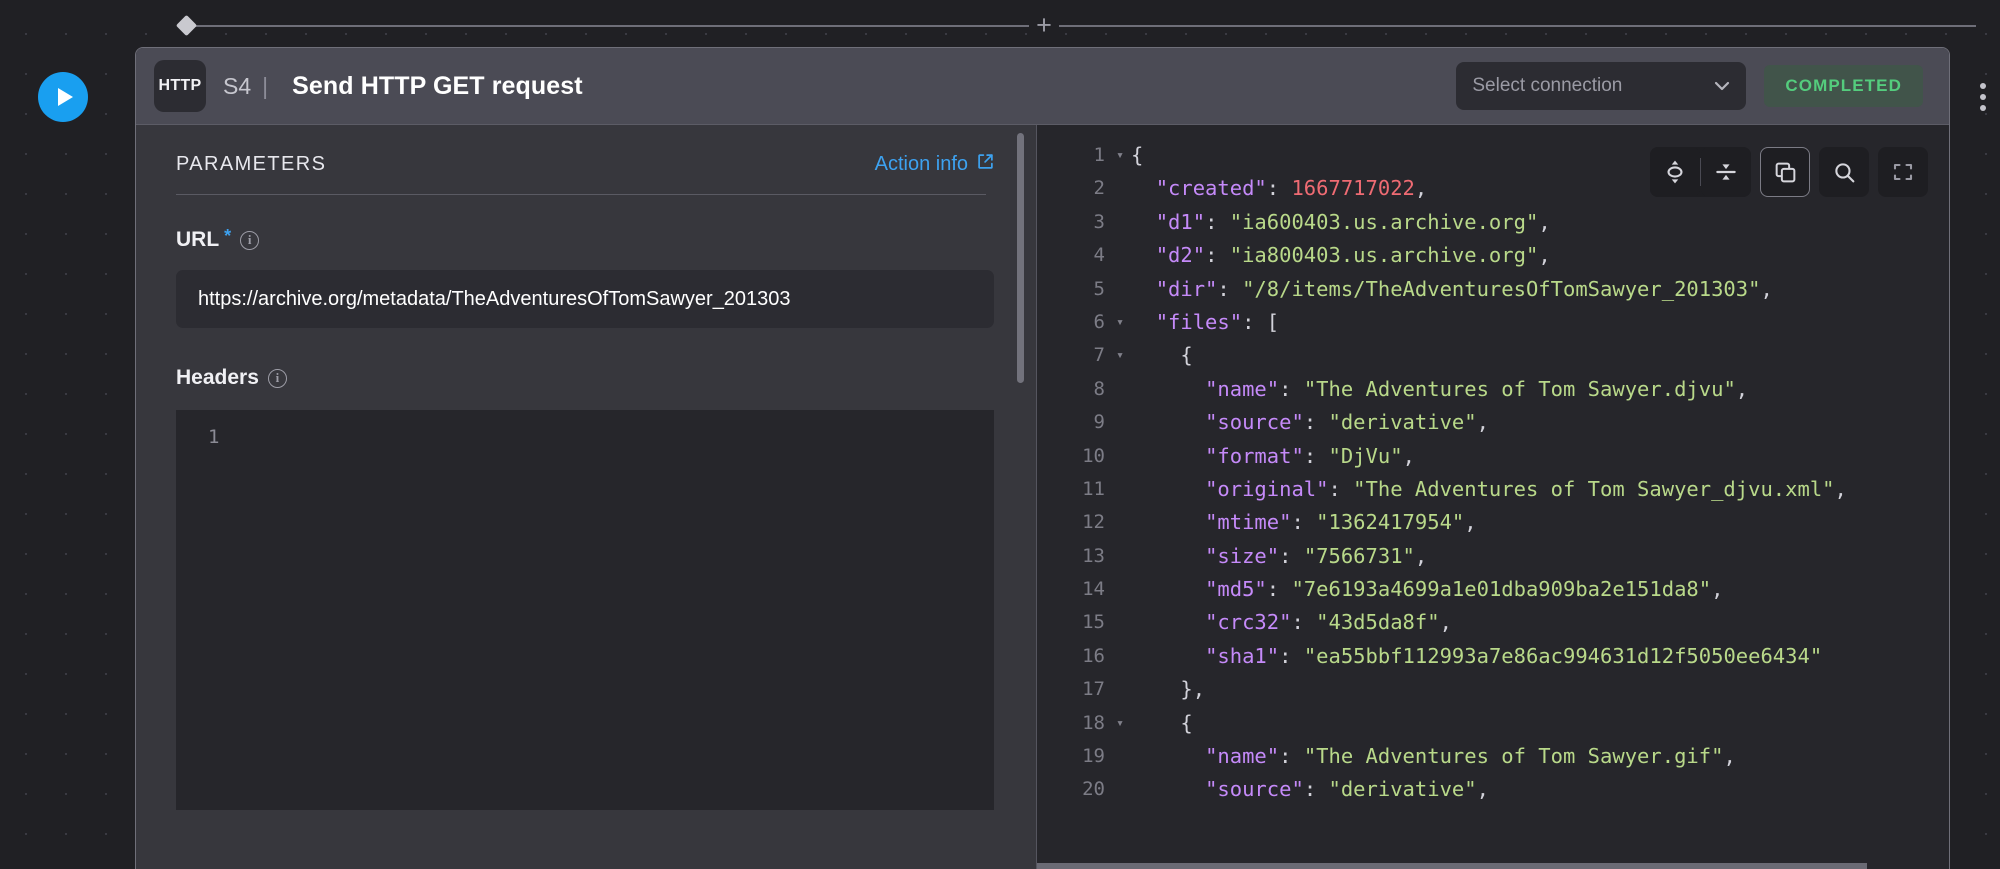 This screenshot has height=869, width=2000. I want to click on status-badge: COMPLETED, so click(1843, 86).